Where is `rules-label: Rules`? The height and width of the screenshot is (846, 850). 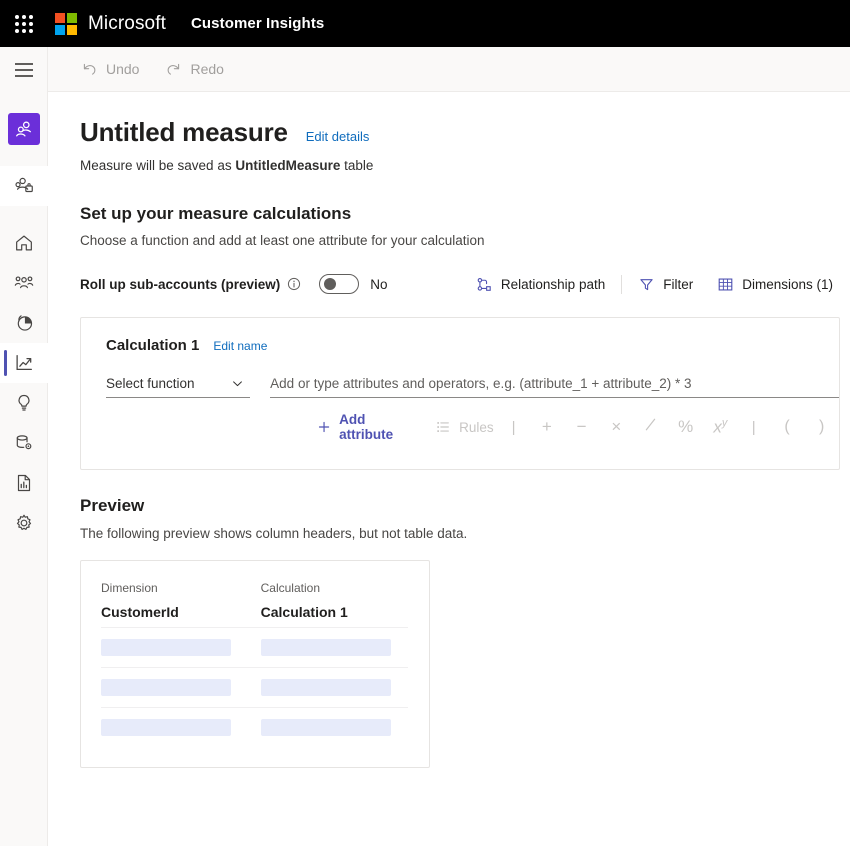 rules-label: Rules is located at coordinates (476, 427).